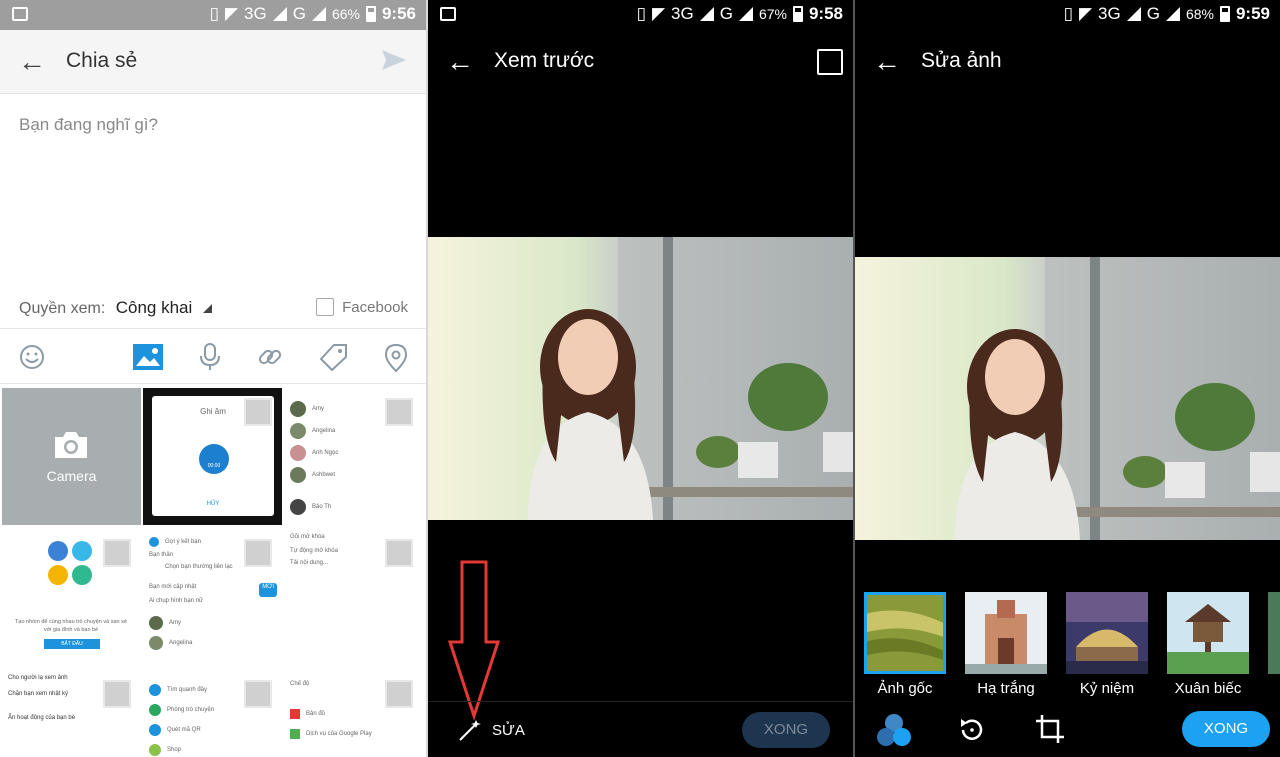 This screenshot has height=757, width=1280. What do you see at coordinates (102, 60) in the screenshot?
I see `page-title: Chia sẻ` at bounding box center [102, 60].